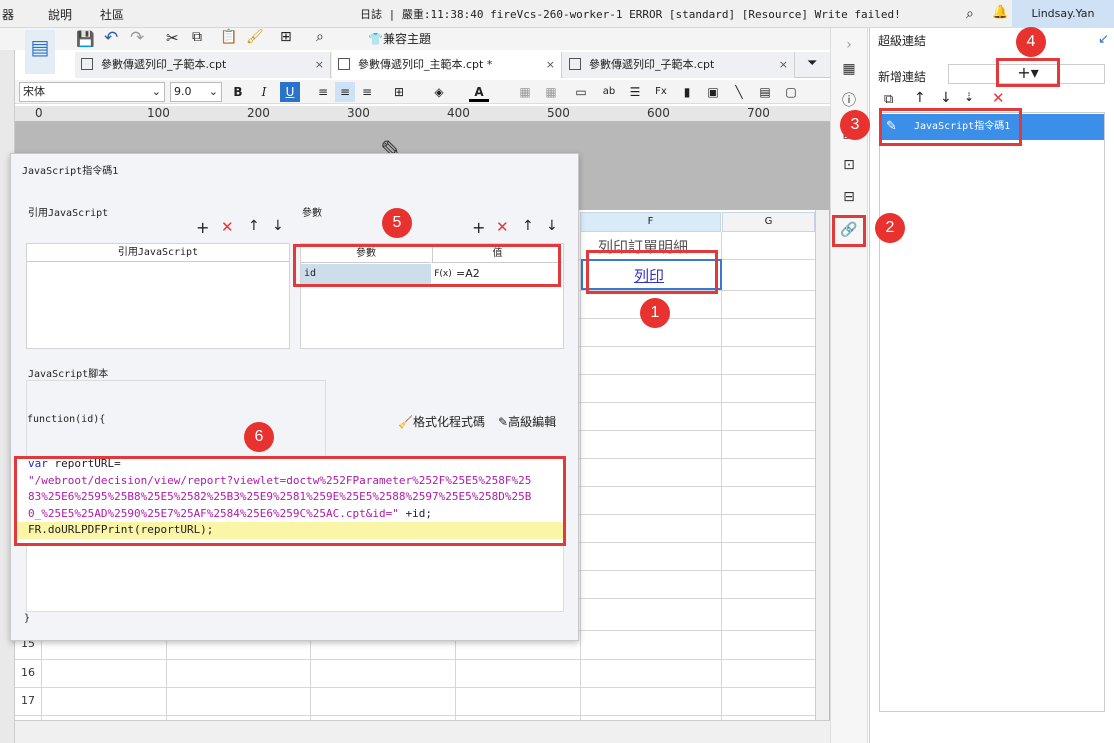 The height and width of the screenshot is (743, 1114). What do you see at coordinates (849, 45) in the screenshot?
I see `expand-icon: ›` at bounding box center [849, 45].